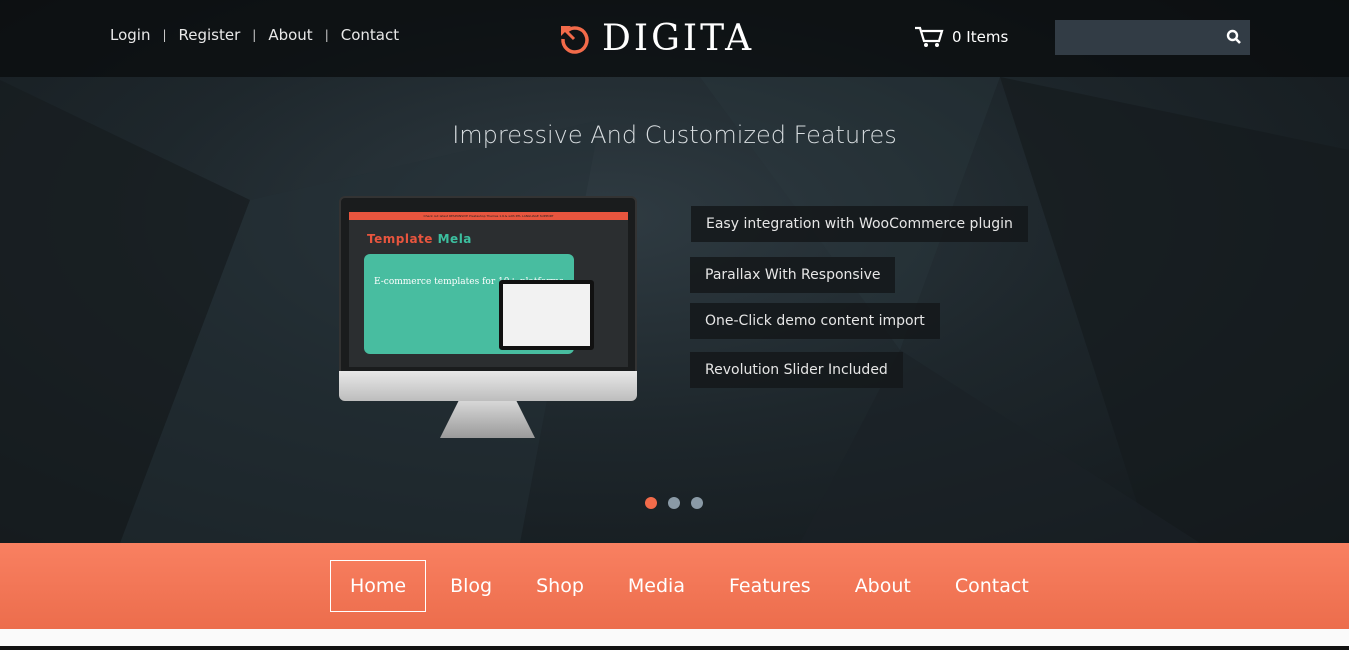  I want to click on nav-media: Media, so click(656, 586).